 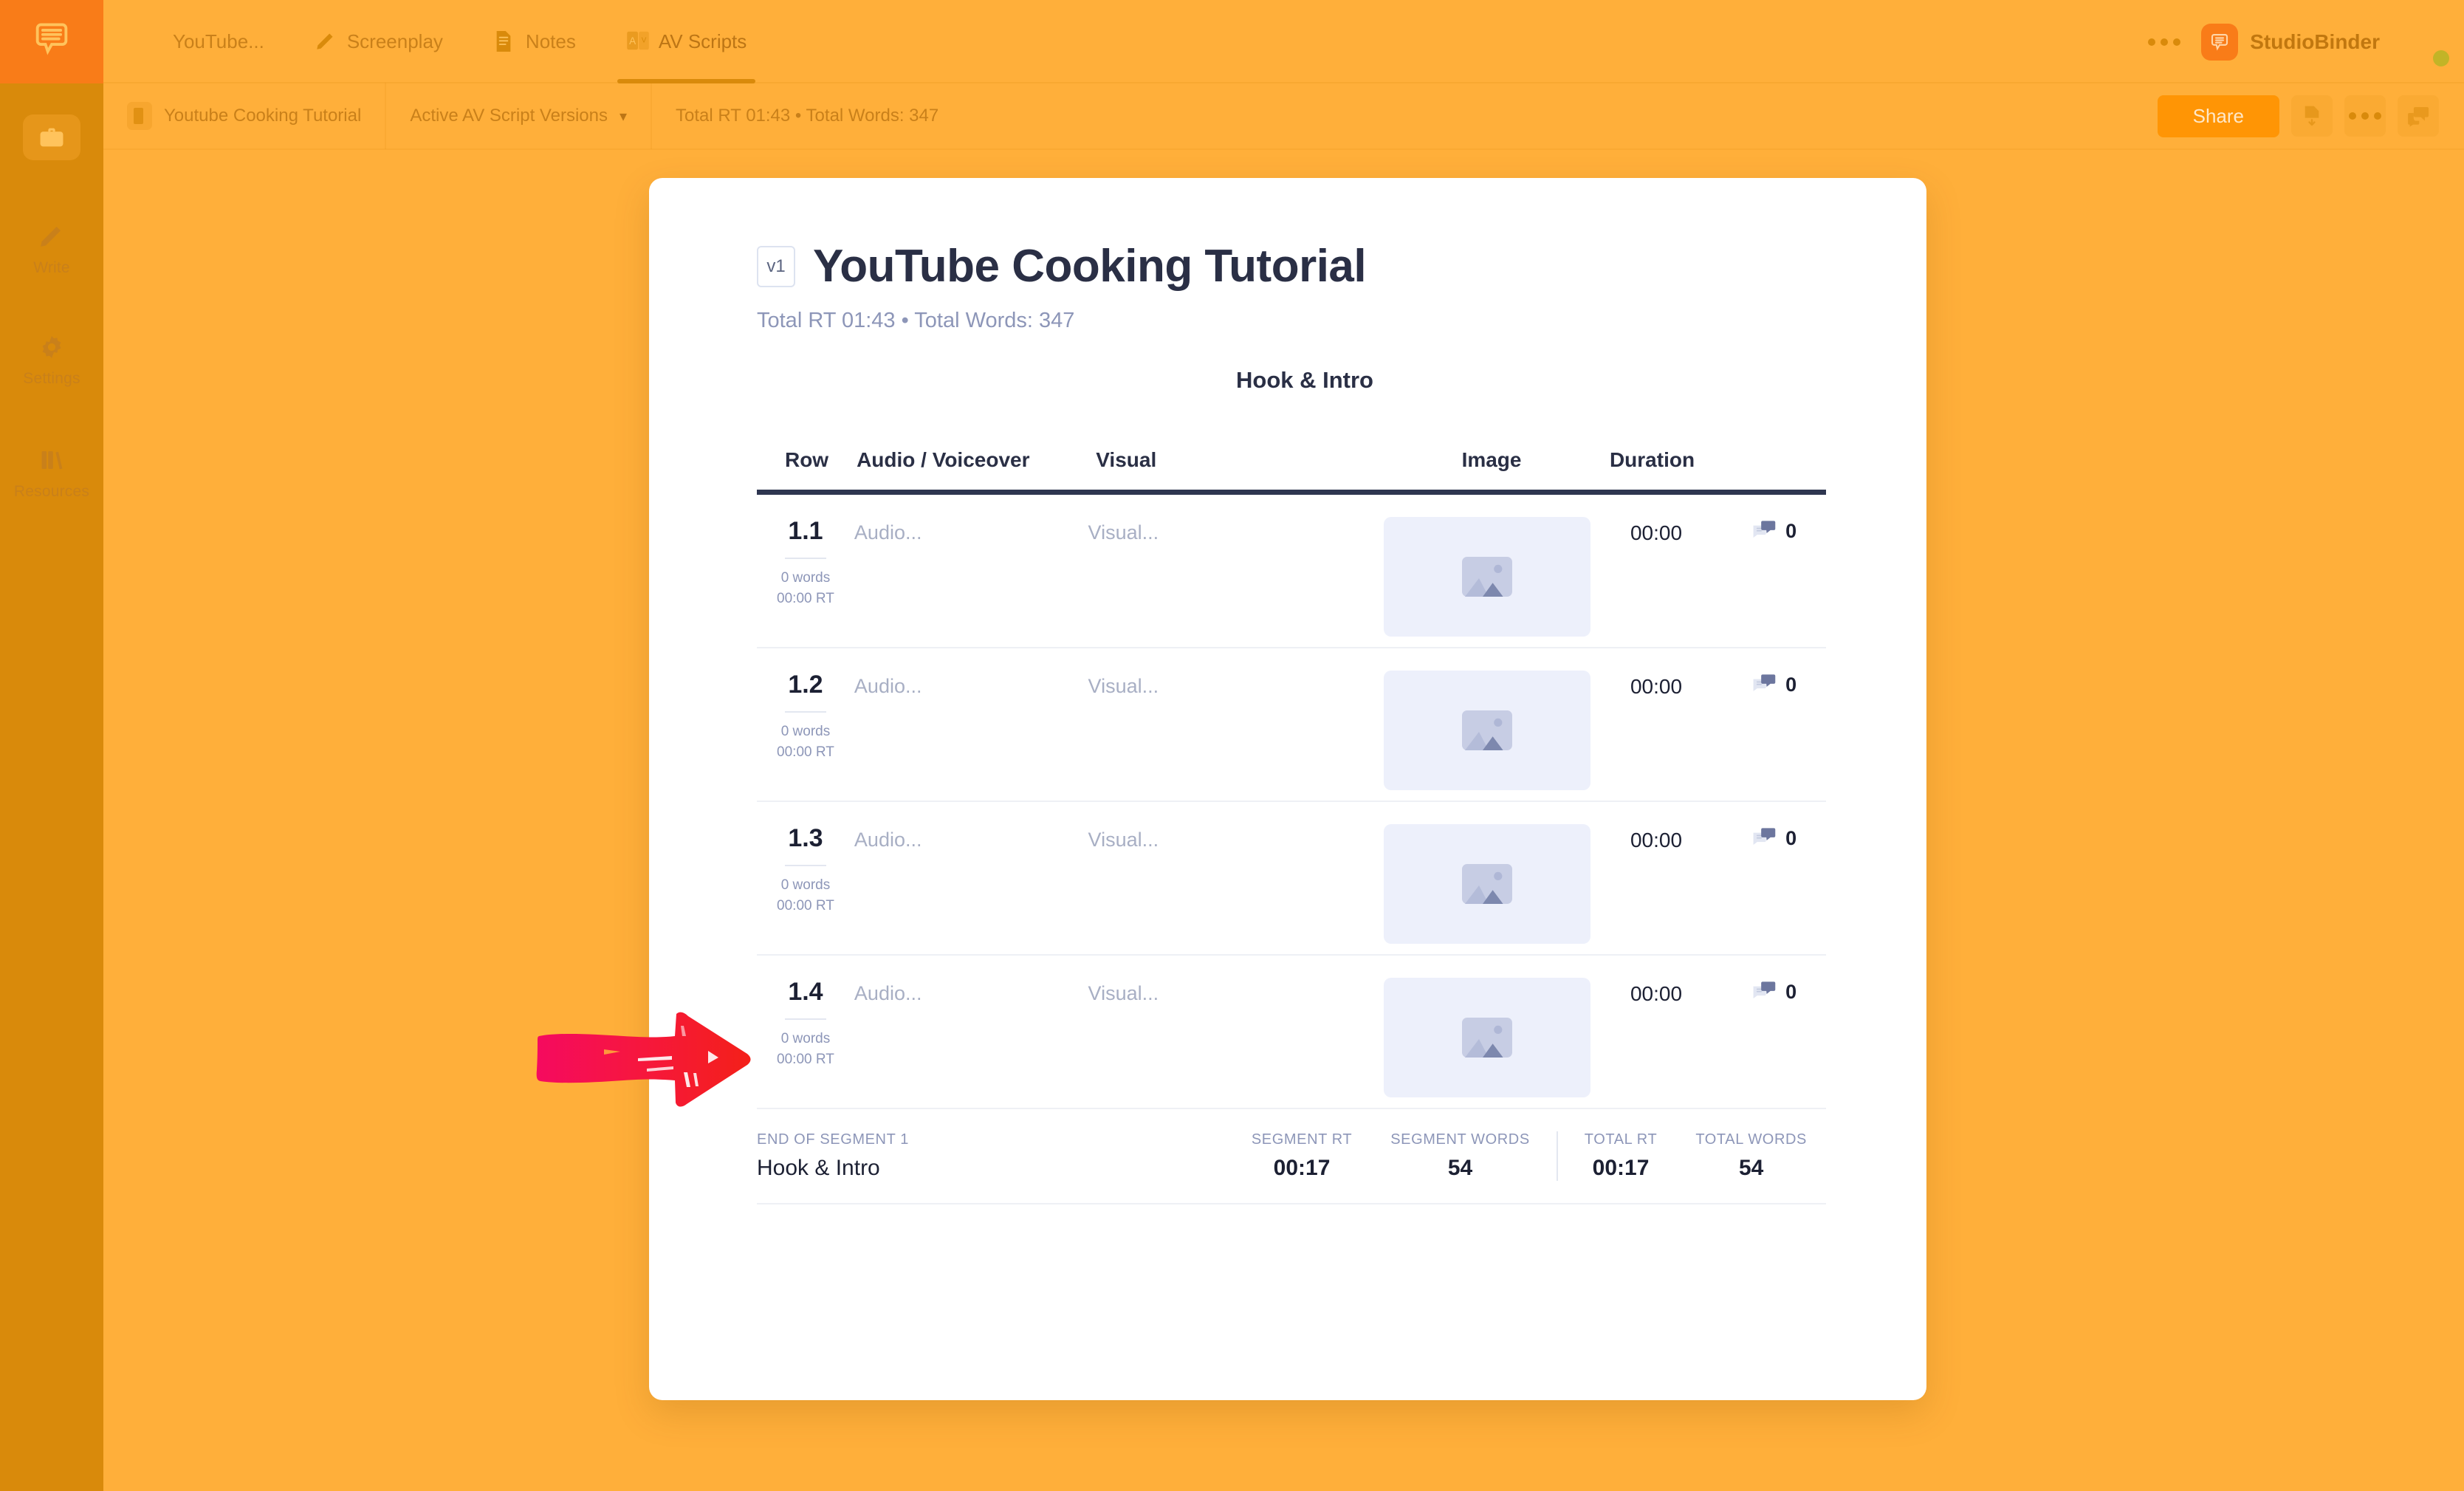 What do you see at coordinates (944, 460) in the screenshot?
I see `column-header-audio: Audio / Voiceover` at bounding box center [944, 460].